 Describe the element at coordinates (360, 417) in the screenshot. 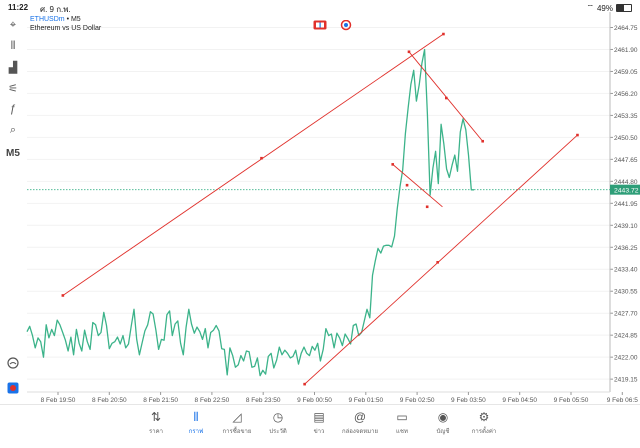

I see `mailbox-icon: @` at that location.